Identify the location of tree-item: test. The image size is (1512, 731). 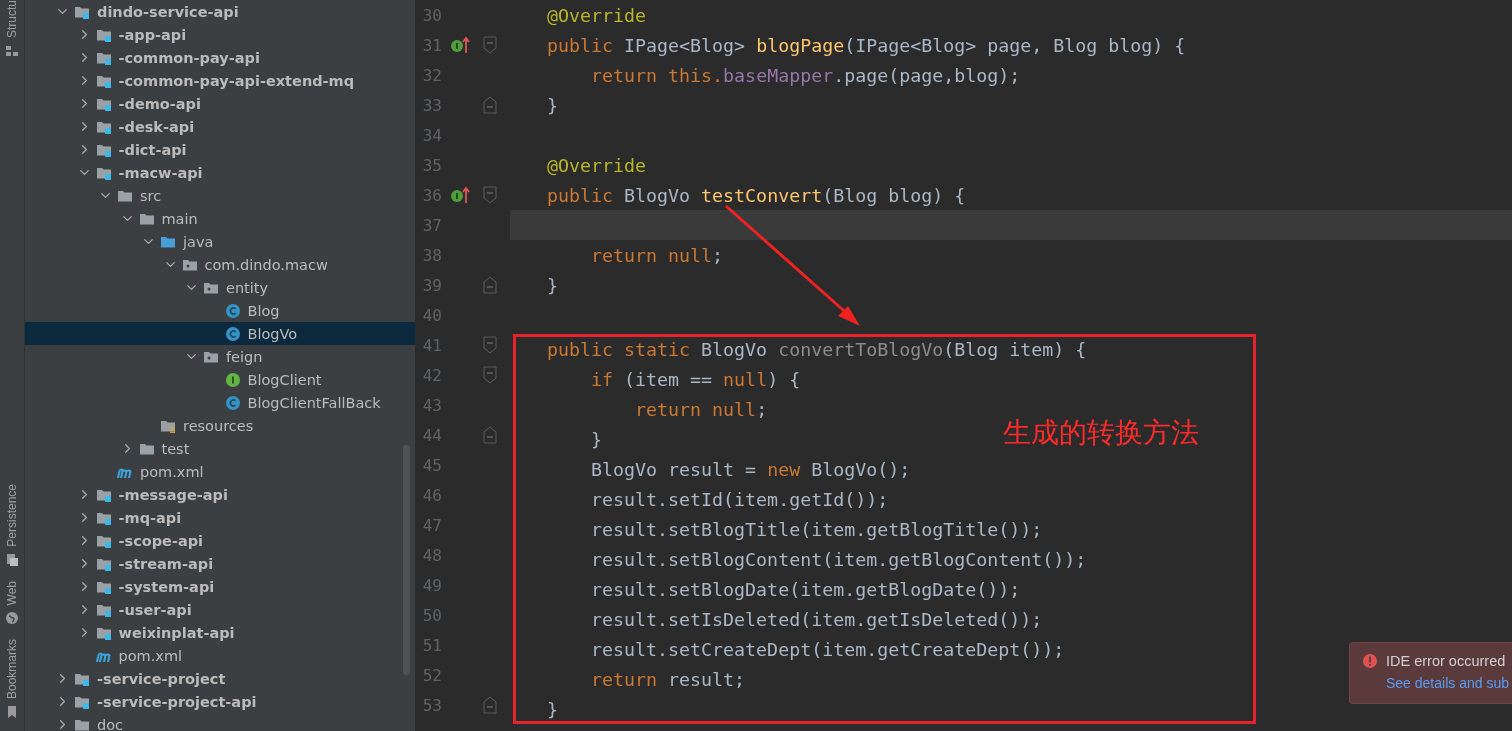
(220, 448).